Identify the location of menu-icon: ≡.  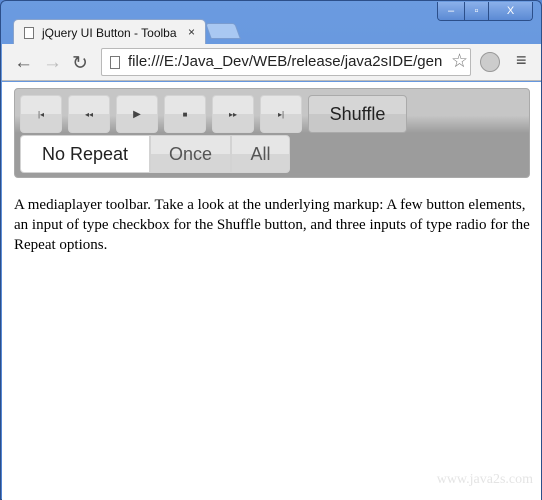
(521, 60).